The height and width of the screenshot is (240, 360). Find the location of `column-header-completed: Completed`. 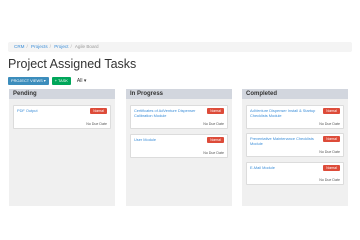

column-header-completed: Completed is located at coordinates (295, 94).